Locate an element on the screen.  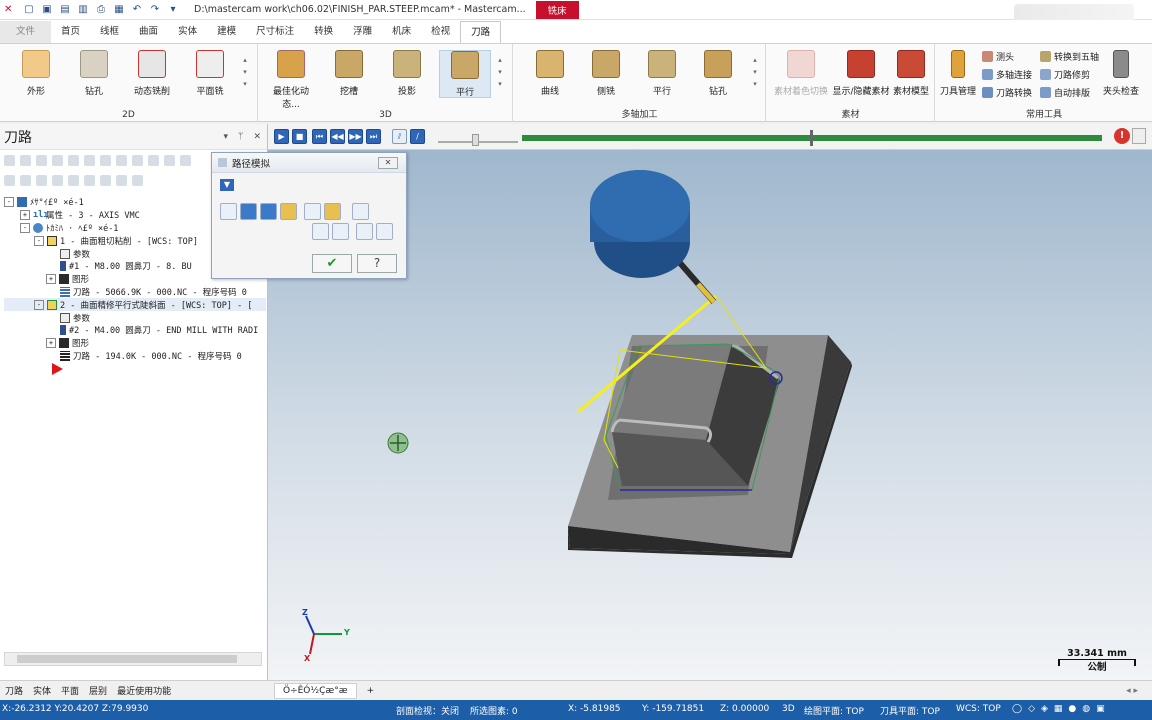
print-icon: ⎙ is located at coordinates (101, 10).